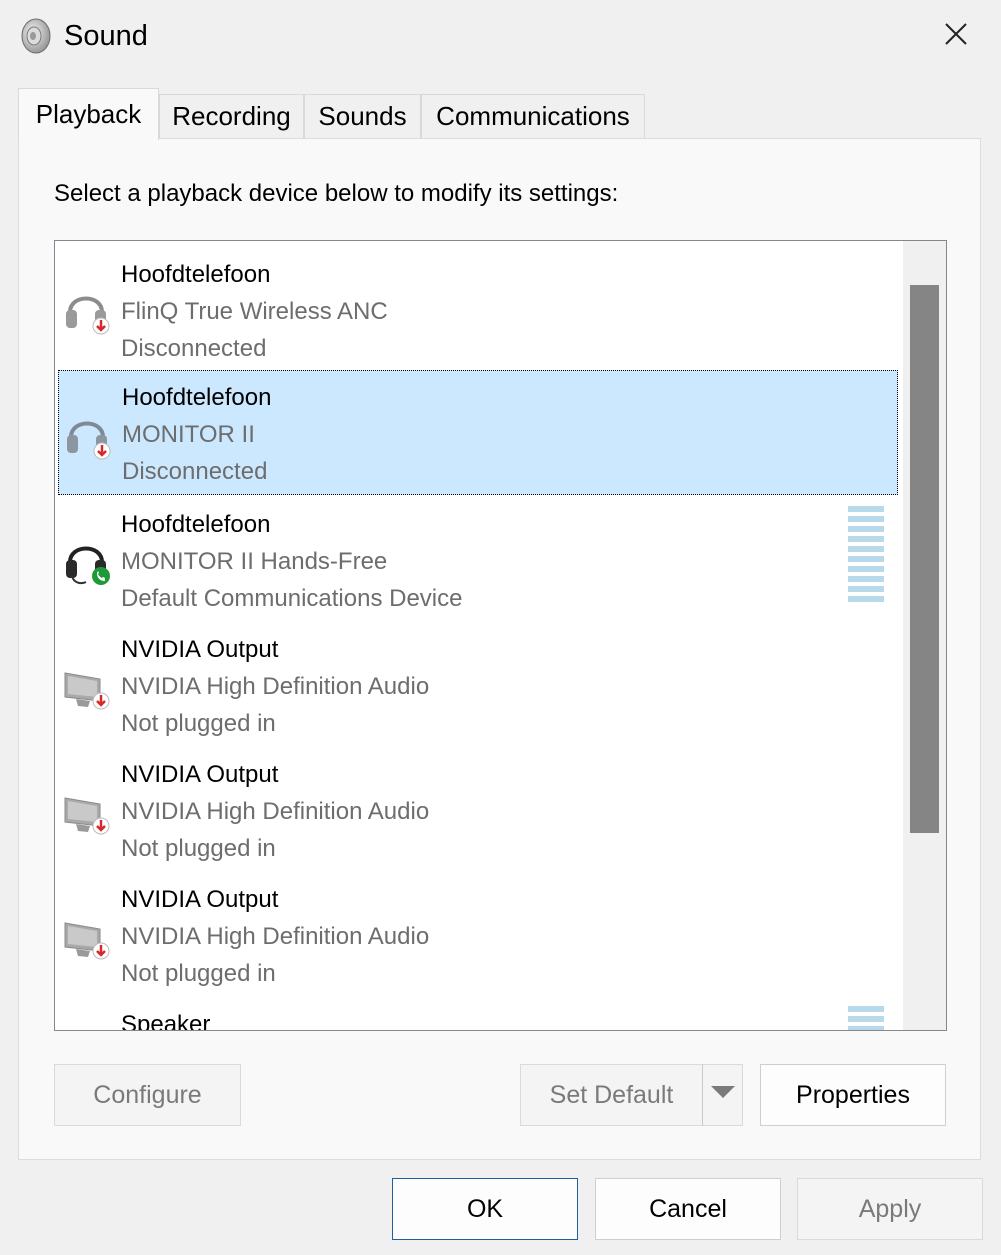 Image resolution: width=1001 pixels, height=1255 pixels. Describe the element at coordinates (166, 1021) in the screenshot. I see `device-name: Speaker` at that location.